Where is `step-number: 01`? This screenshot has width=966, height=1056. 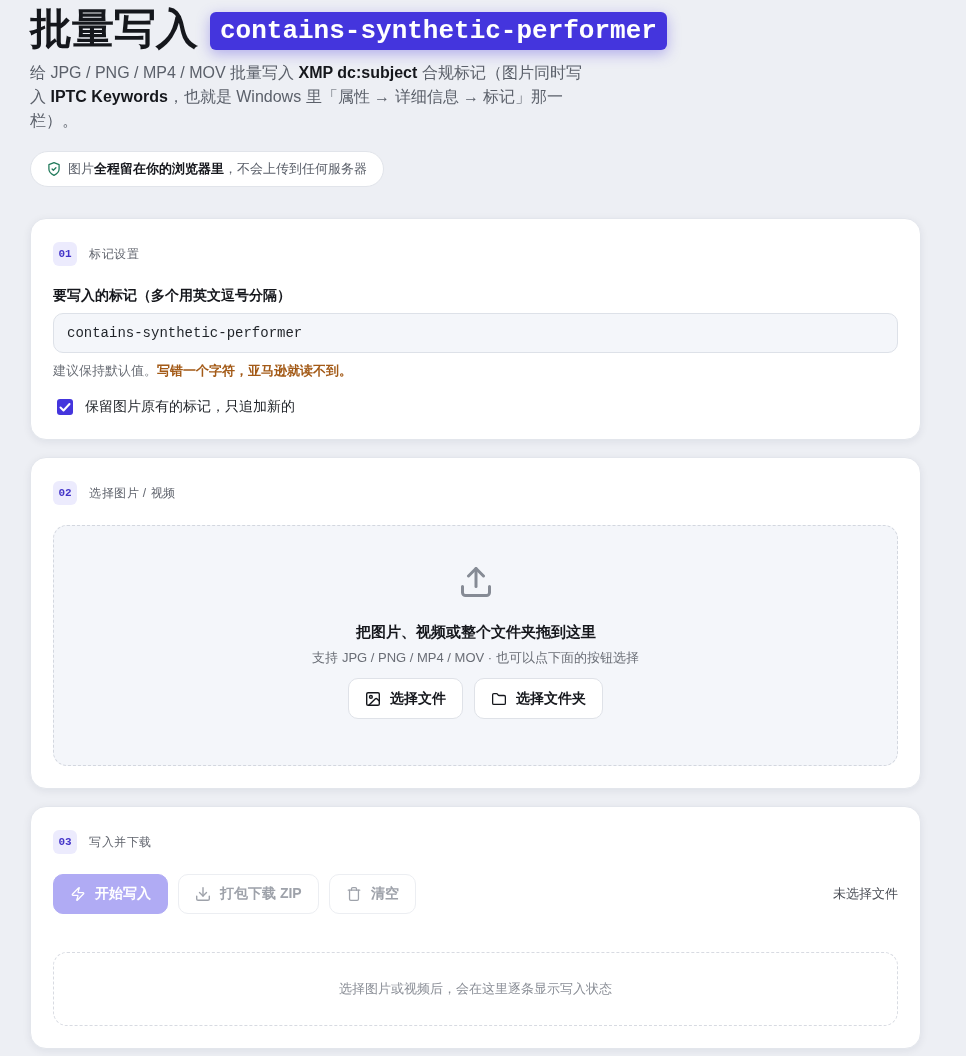 step-number: 01 is located at coordinates (65, 254).